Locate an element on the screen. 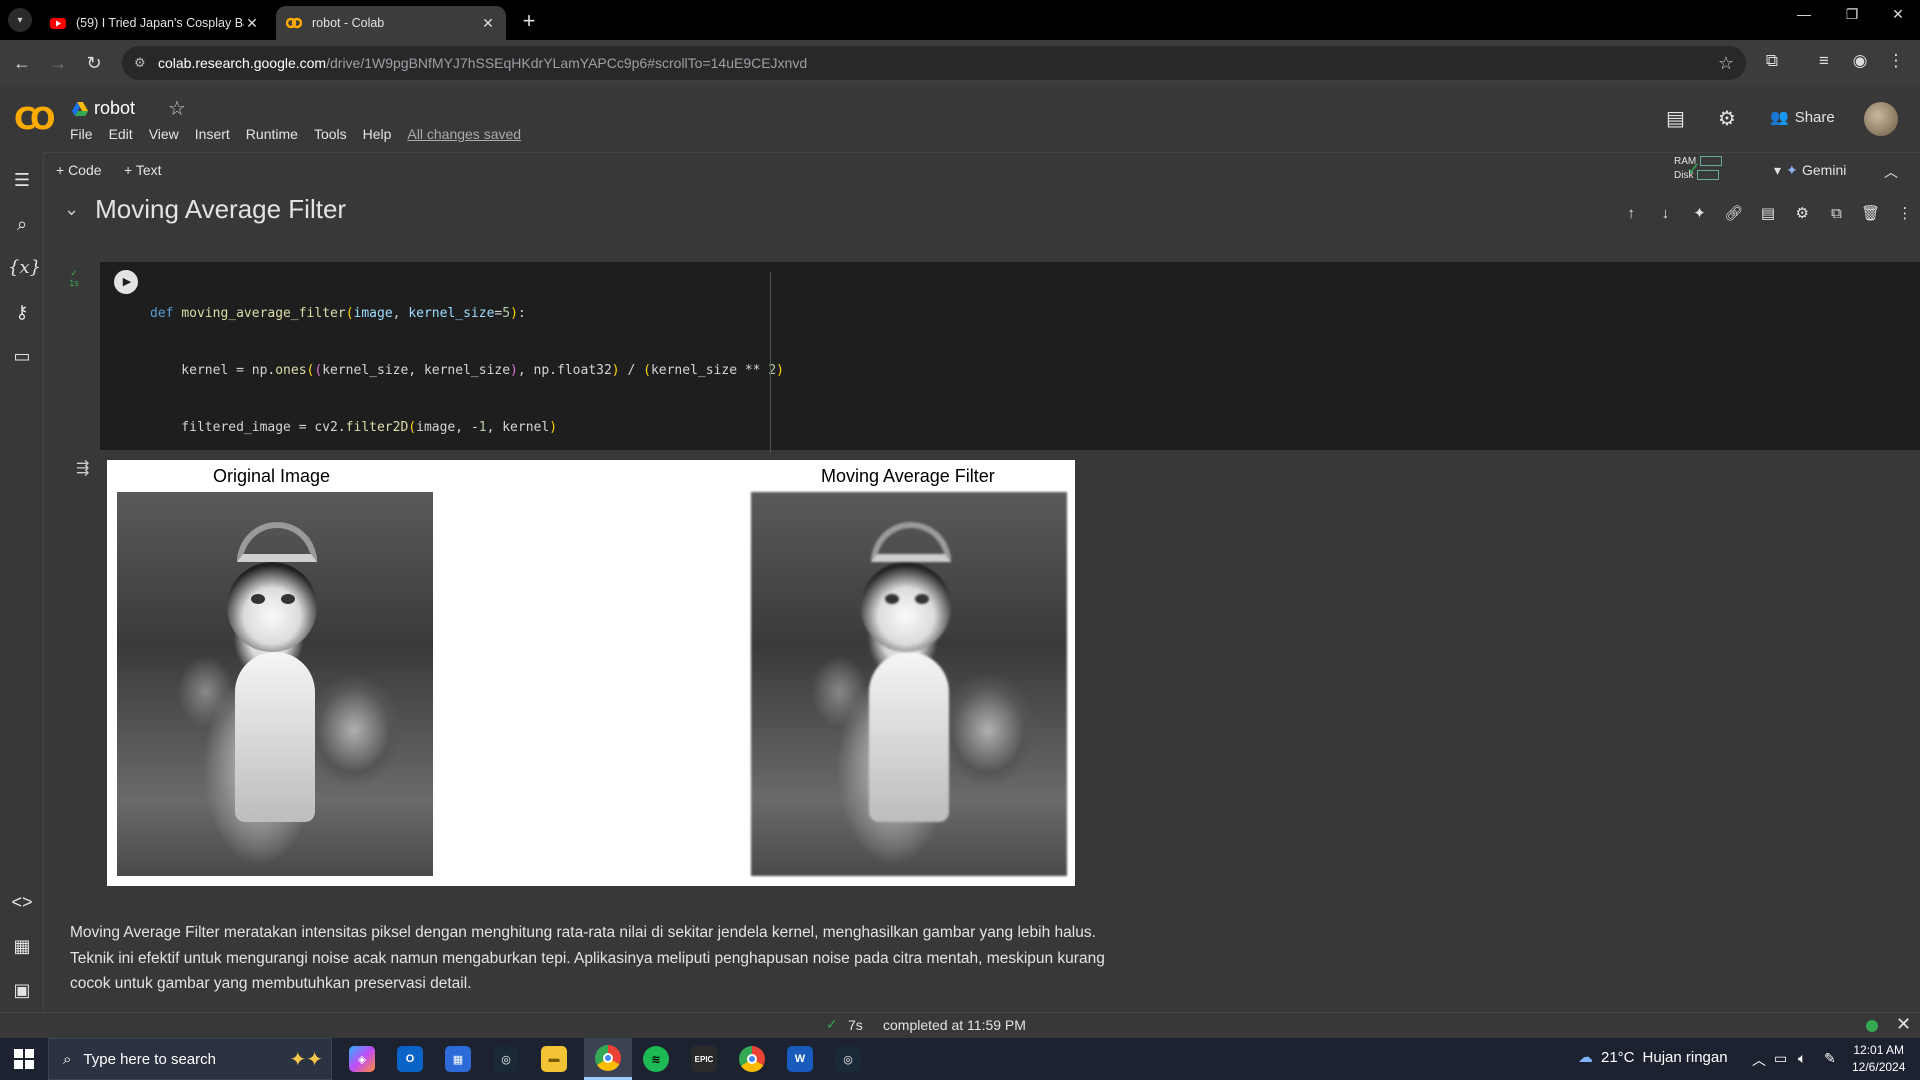 Image resolution: width=1920 pixels, height=1080 pixels. menu-runtime: Runtime is located at coordinates (272, 134).